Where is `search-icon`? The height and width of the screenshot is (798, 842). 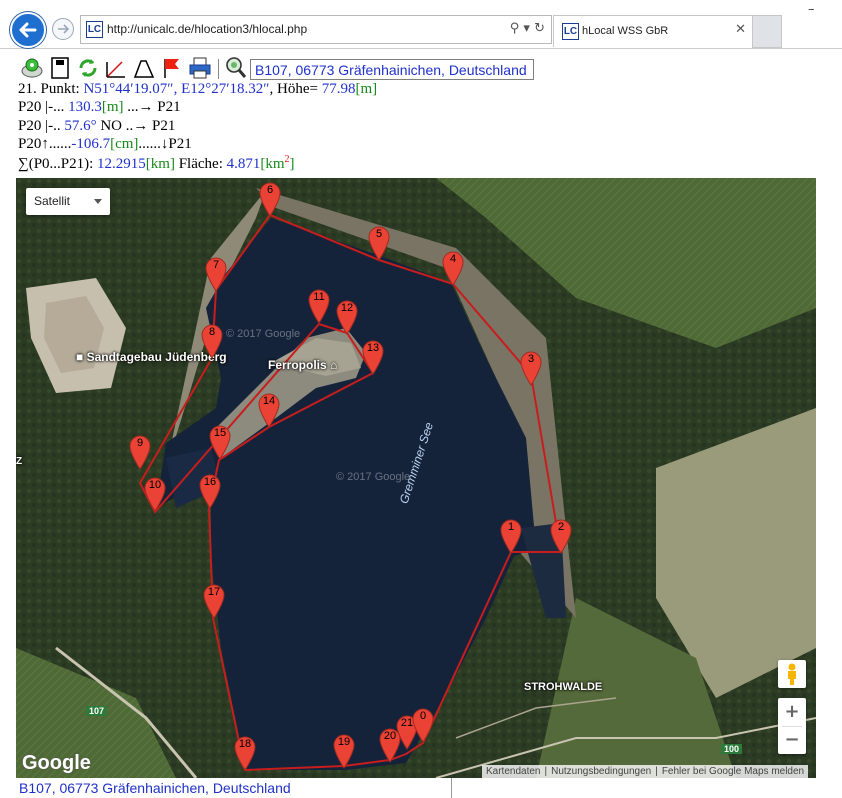 search-icon is located at coordinates (236, 67).